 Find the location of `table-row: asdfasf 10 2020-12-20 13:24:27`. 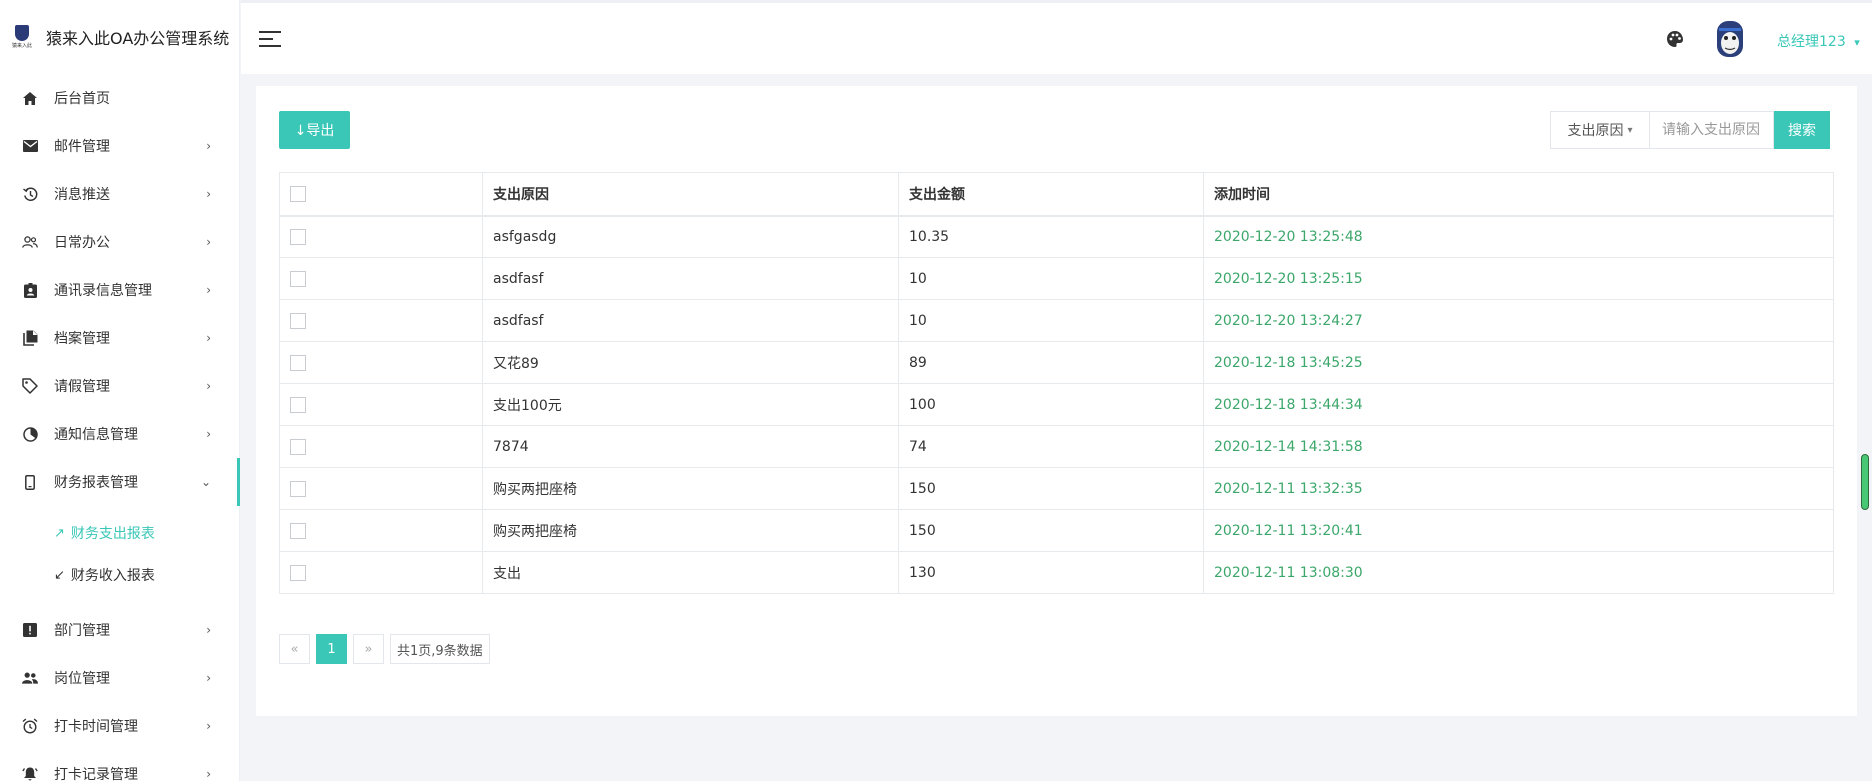

table-row: asdfasf 10 2020-12-20 13:24:27 is located at coordinates (1056, 320).